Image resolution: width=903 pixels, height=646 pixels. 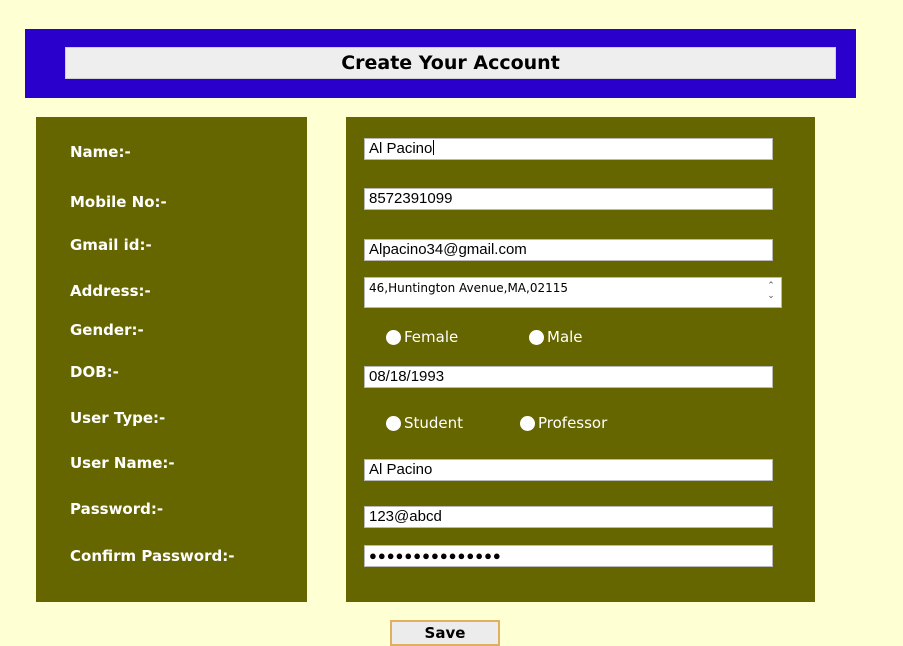 What do you see at coordinates (568, 199) in the screenshot?
I see `mobile-input: 8572391099` at bounding box center [568, 199].